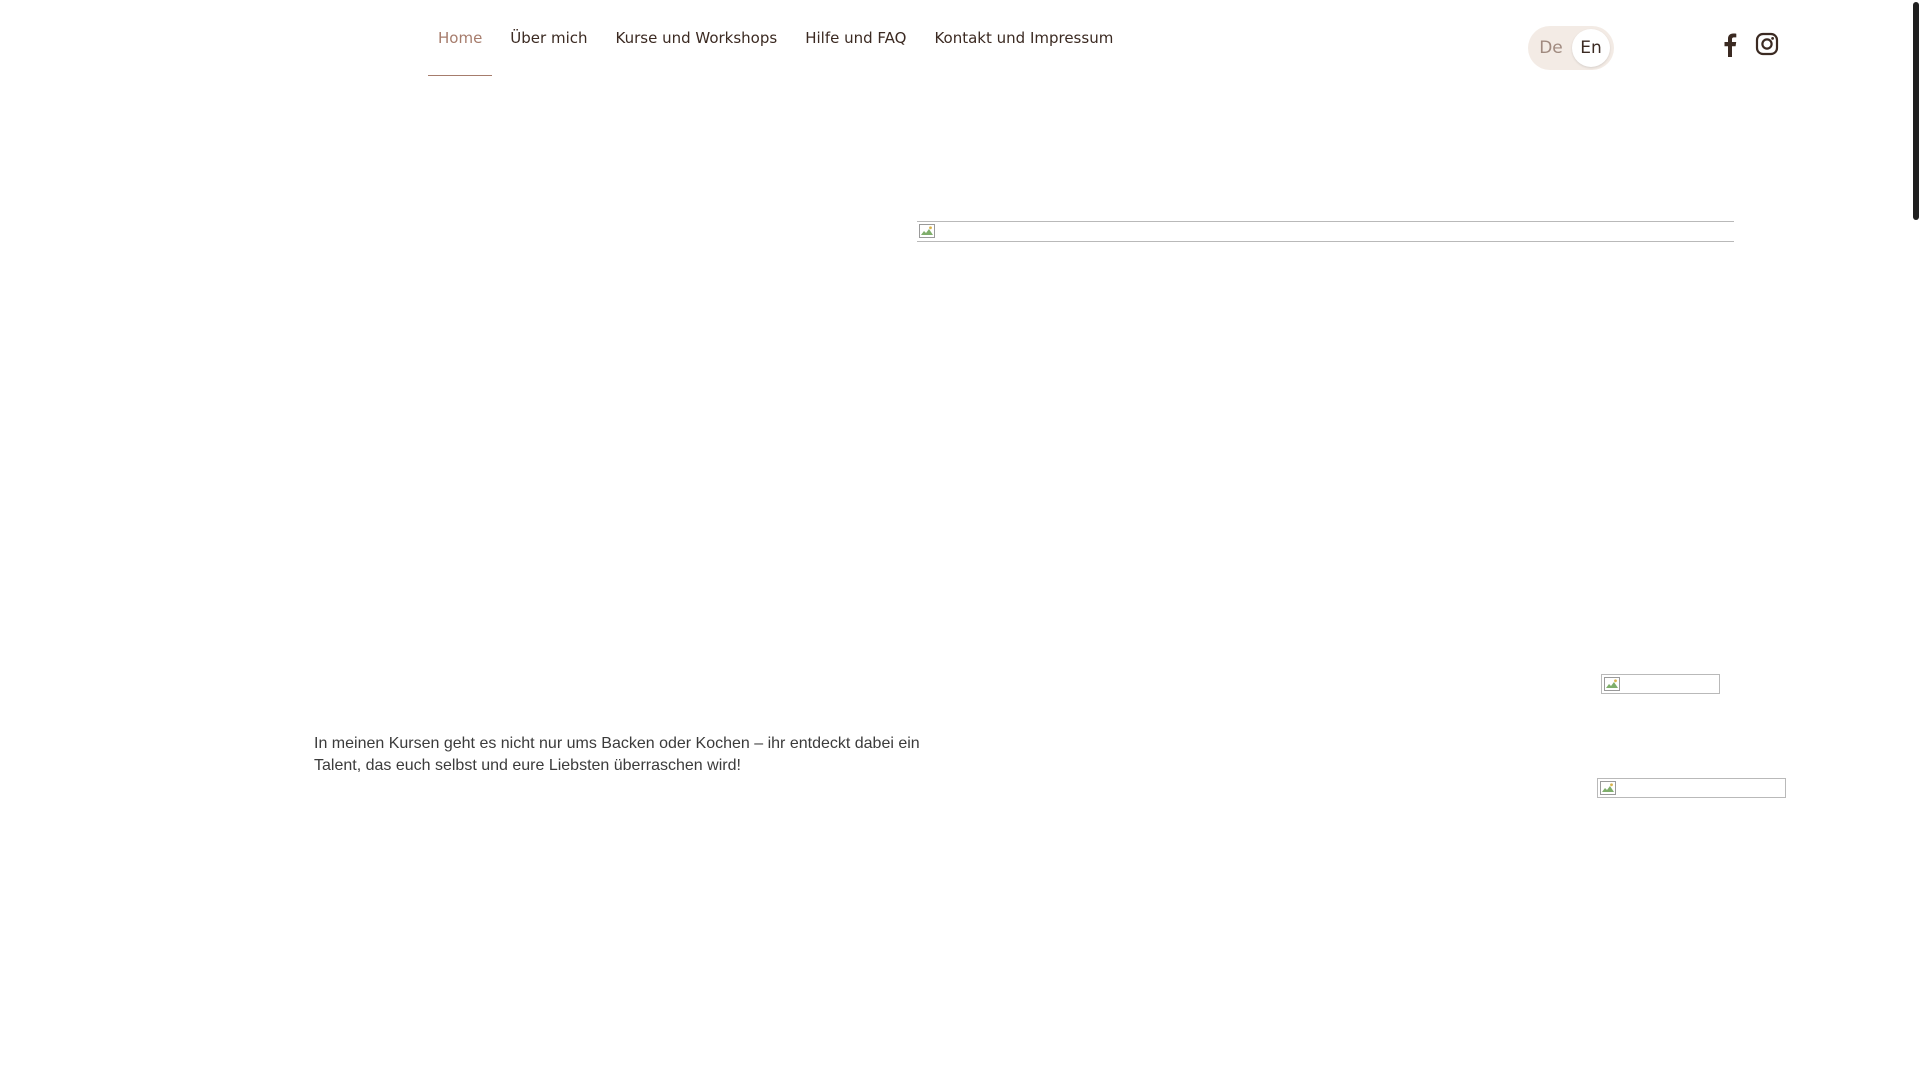 The height and width of the screenshot is (1080, 1920). What do you see at coordinates (1023, 38) in the screenshot?
I see `nav-item-kontakt-und-impressum: Kontakt und Impressum` at bounding box center [1023, 38].